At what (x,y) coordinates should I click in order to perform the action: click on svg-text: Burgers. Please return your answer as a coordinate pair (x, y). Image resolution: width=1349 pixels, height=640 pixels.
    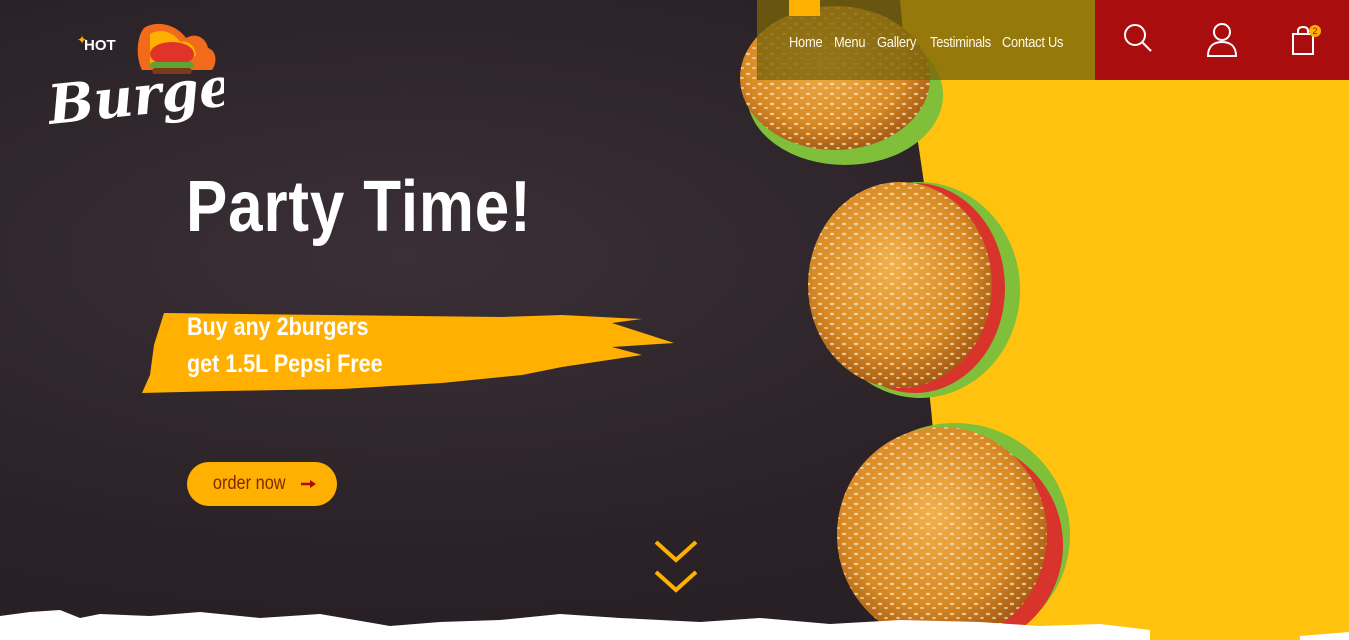
    Looking at the image, I should click on (135, 92).